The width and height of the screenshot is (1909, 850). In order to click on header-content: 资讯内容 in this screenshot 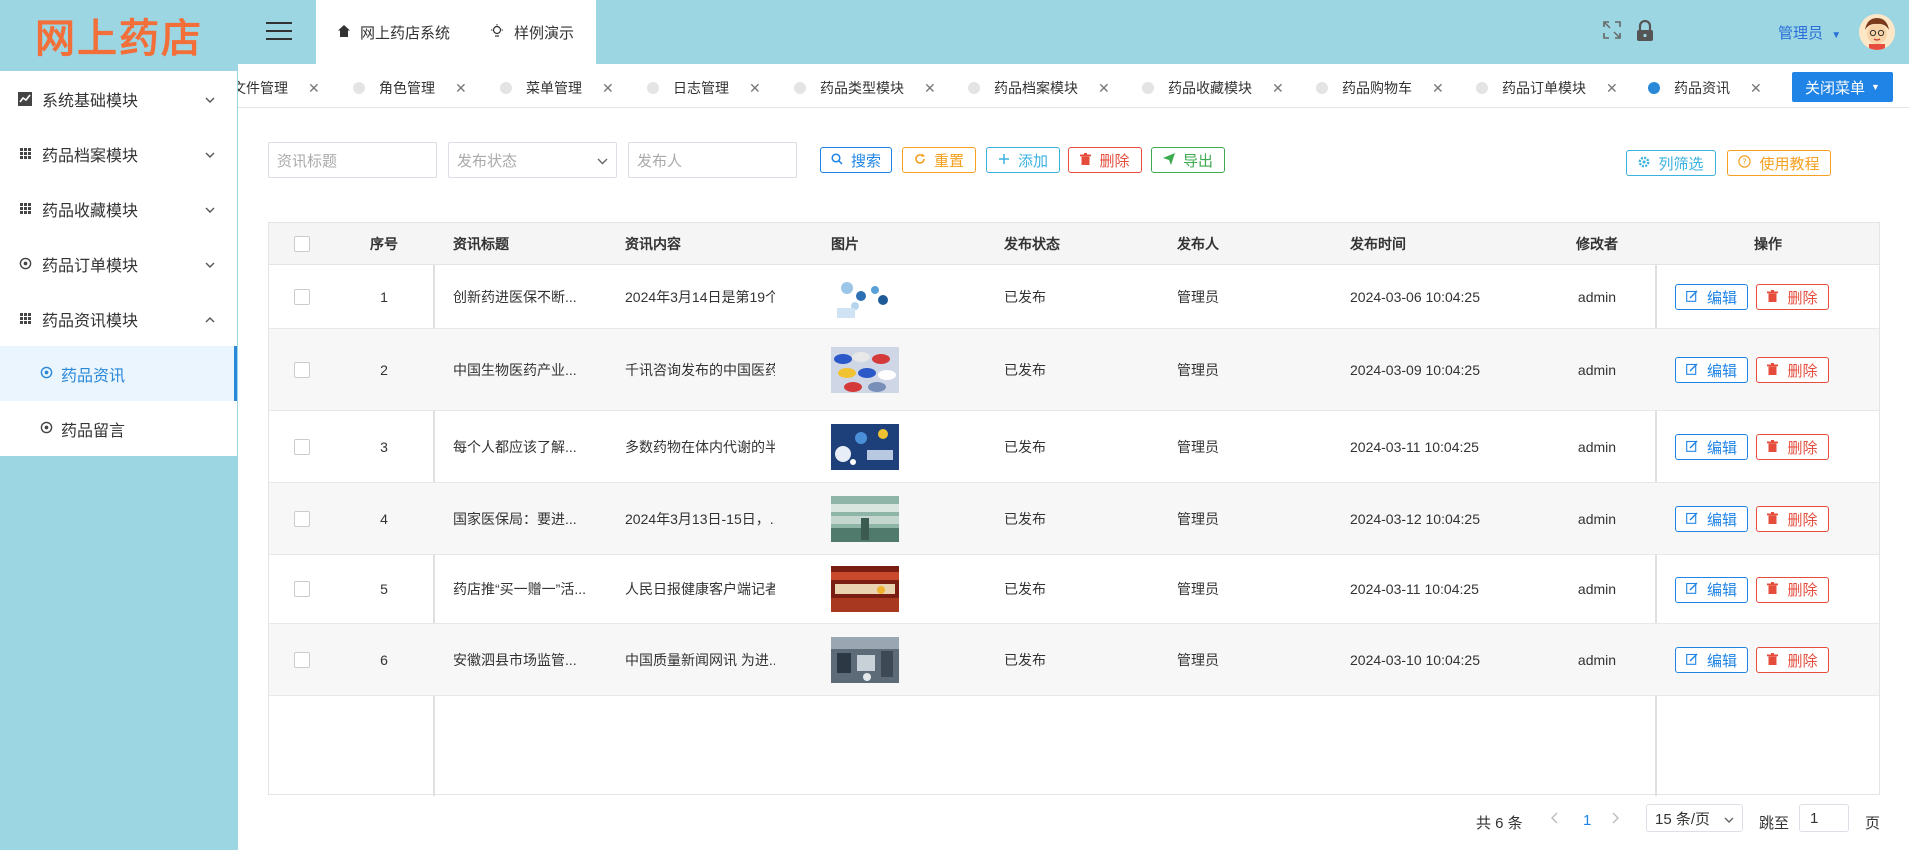, I will do `click(715, 244)`.